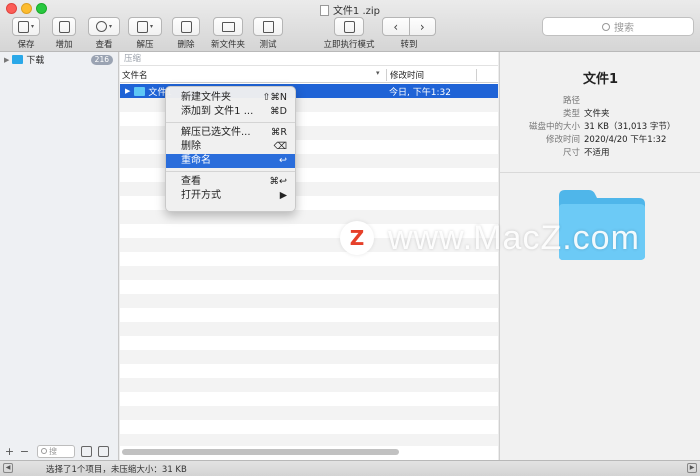 This screenshot has width=700, height=476. Describe the element at coordinates (101, 59) in the screenshot. I see `count-badge: 216` at that location.